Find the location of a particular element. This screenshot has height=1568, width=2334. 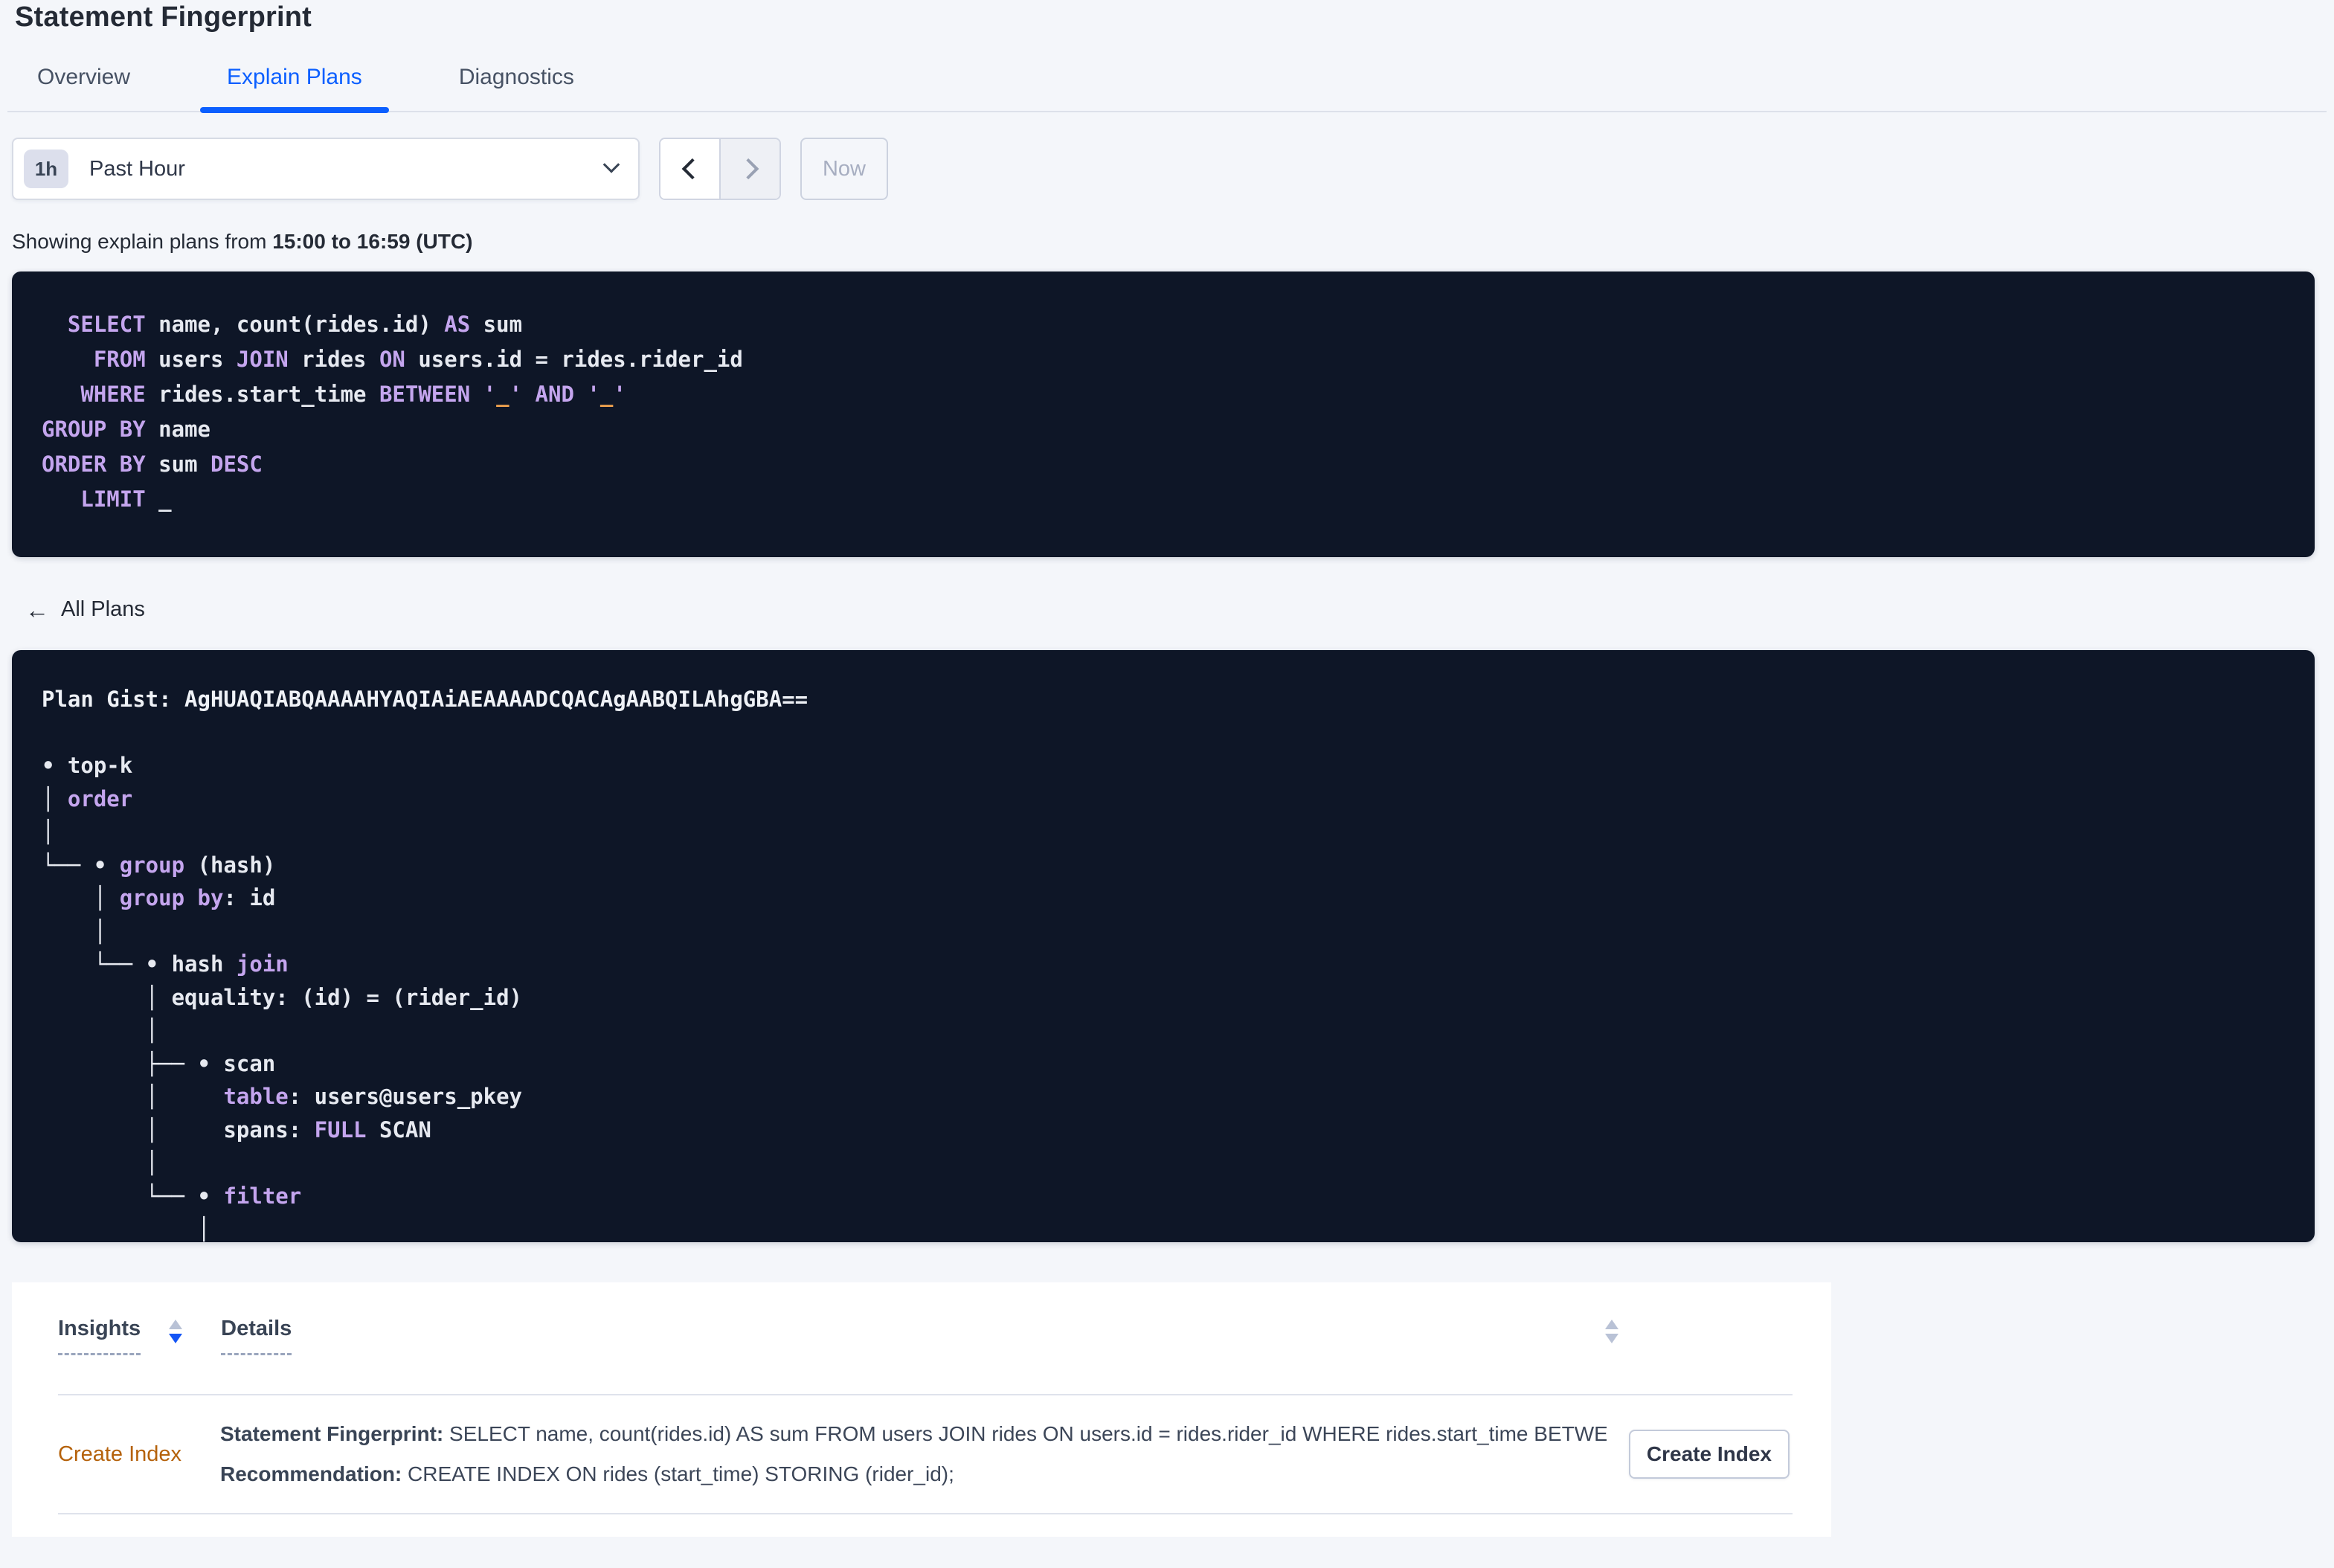

time-pager is located at coordinates (720, 169).